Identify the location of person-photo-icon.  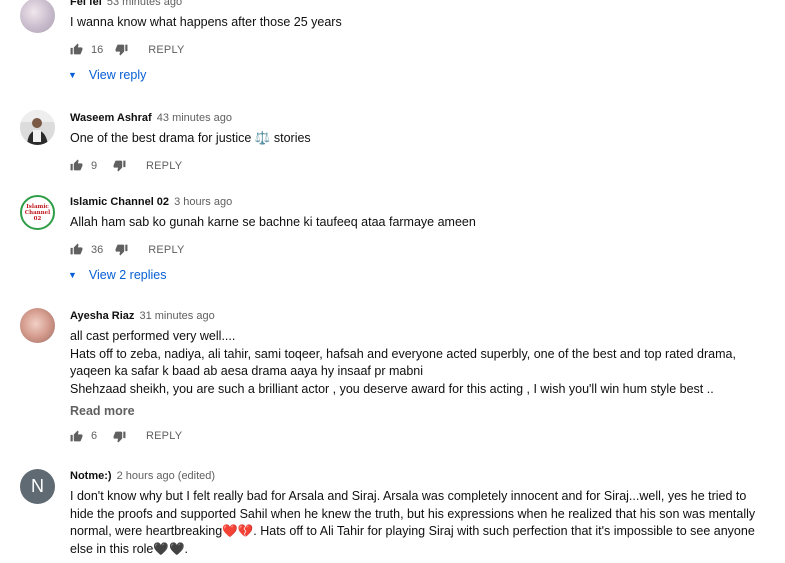
(37, 127).